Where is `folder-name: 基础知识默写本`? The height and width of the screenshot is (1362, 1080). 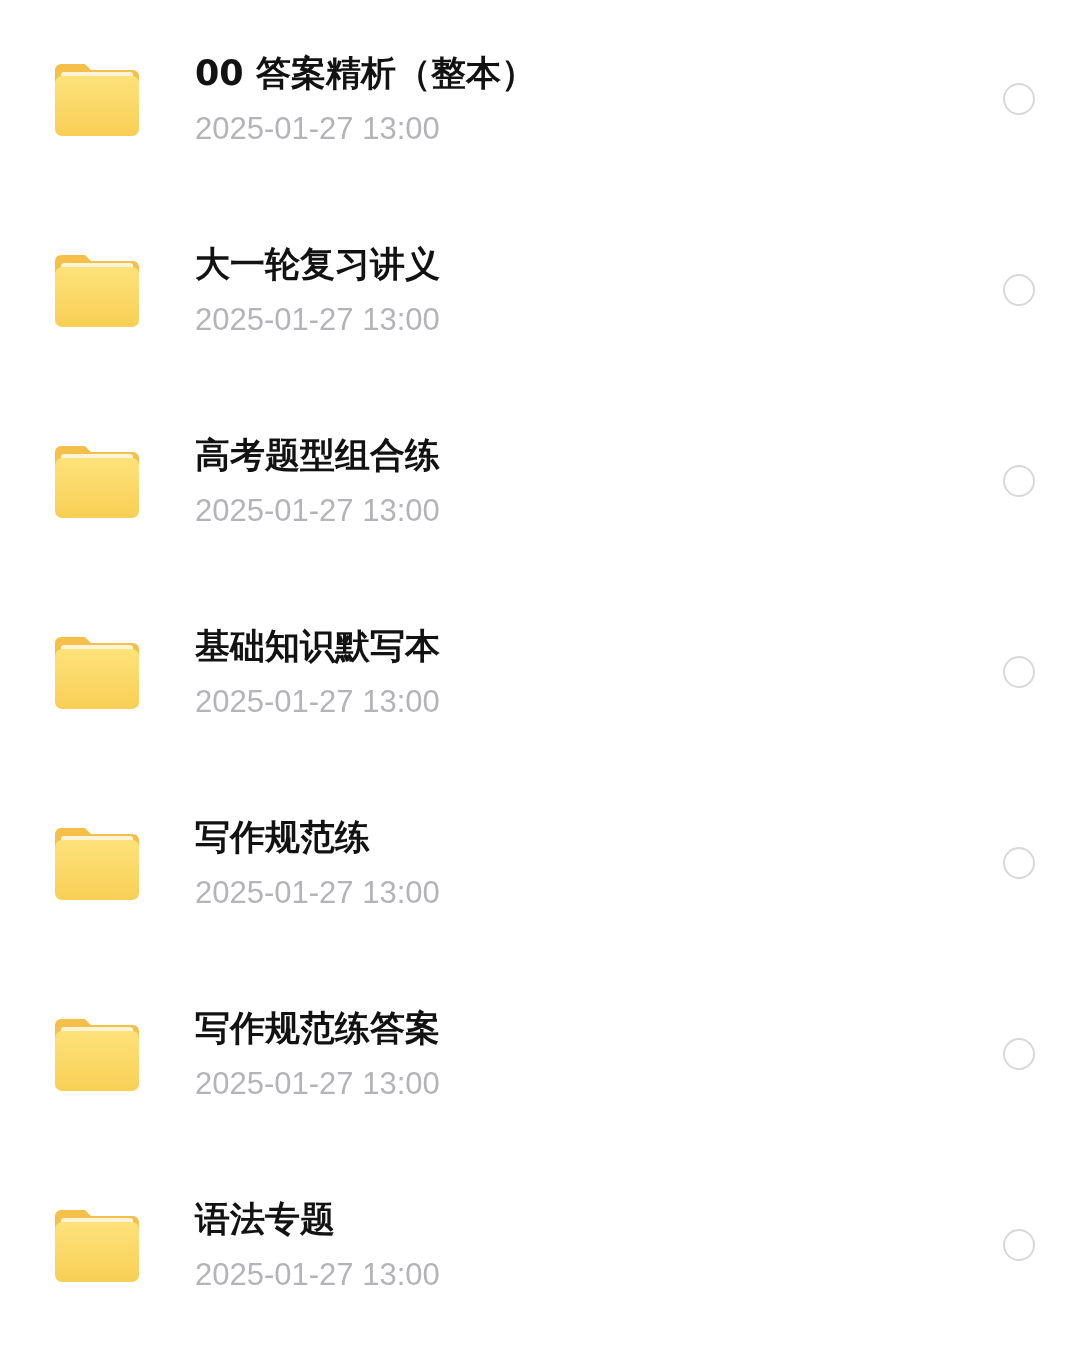 folder-name: 基础知识默写本 is located at coordinates (318, 646).